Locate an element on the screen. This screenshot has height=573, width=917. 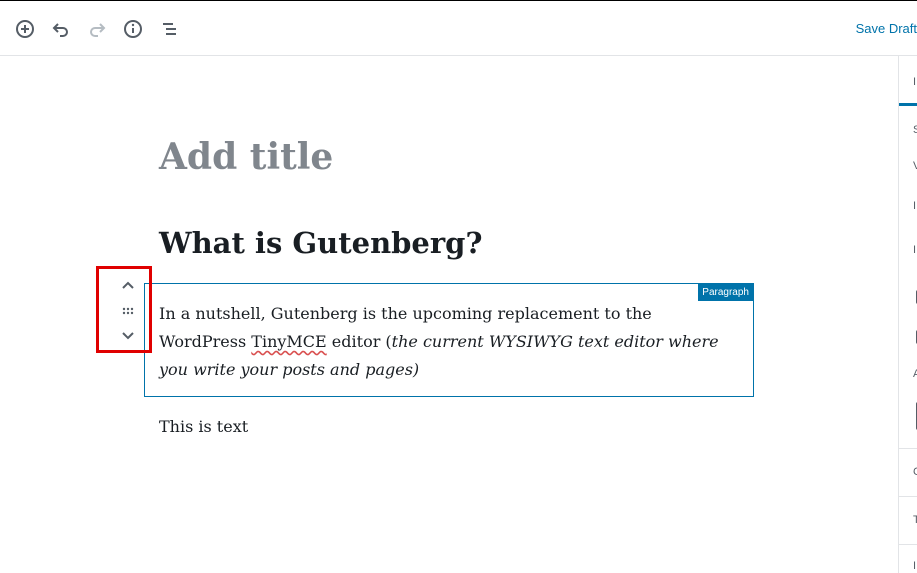
redo-button is located at coordinates (97, 29).